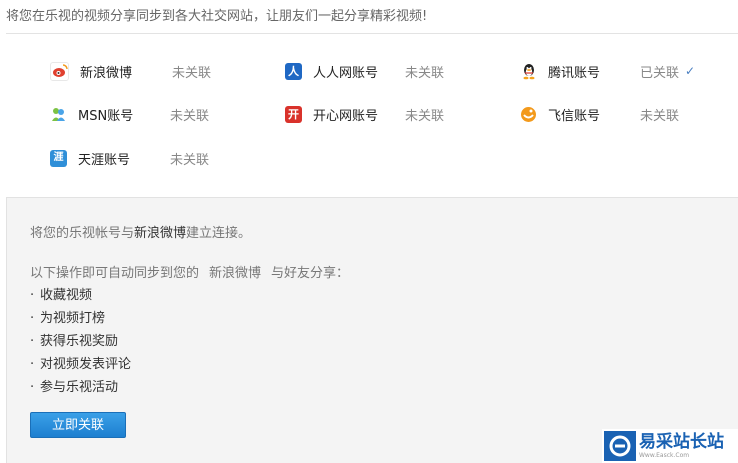 The image size is (738, 463). I want to click on ops-description: 以下操作即可自动同步到您的 新浪微博 与好友分享：, so click(189, 271).